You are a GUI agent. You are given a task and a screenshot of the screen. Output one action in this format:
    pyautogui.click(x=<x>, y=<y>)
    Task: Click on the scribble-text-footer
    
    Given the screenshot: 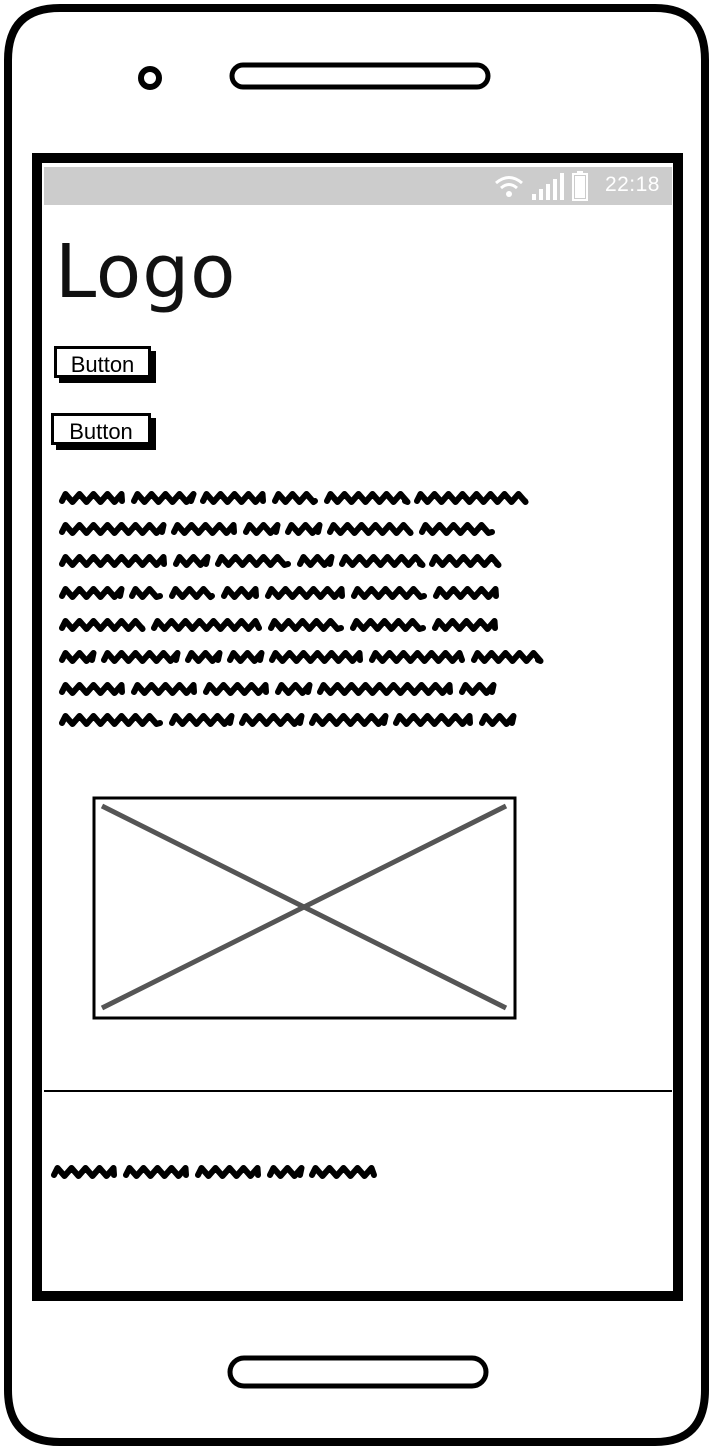 What is the action you would take?
    pyautogui.click(x=214, y=1172)
    